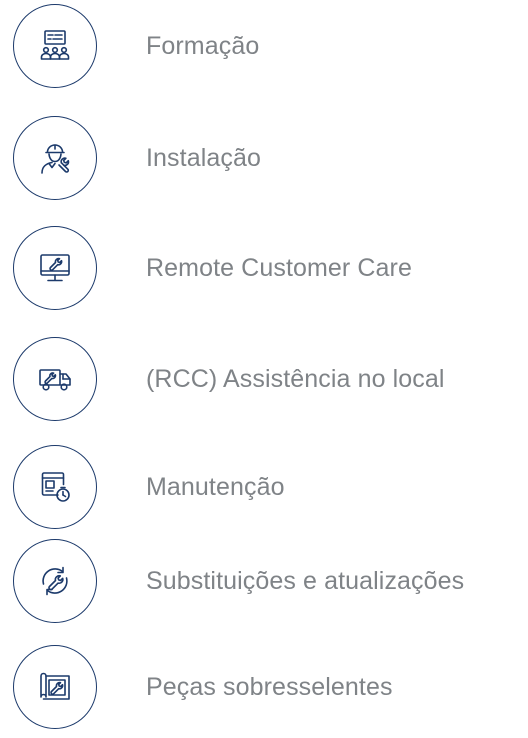 This screenshot has height=738, width=528. Describe the element at coordinates (55, 487) in the screenshot. I see `maintenance-timer-icon` at that location.